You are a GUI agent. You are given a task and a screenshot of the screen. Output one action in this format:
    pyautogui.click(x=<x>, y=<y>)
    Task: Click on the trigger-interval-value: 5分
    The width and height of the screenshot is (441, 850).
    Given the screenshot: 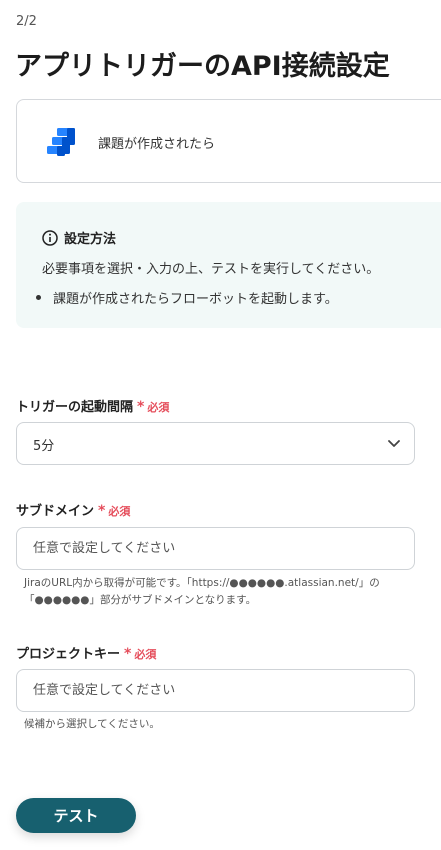 What is the action you would take?
    pyautogui.click(x=44, y=446)
    